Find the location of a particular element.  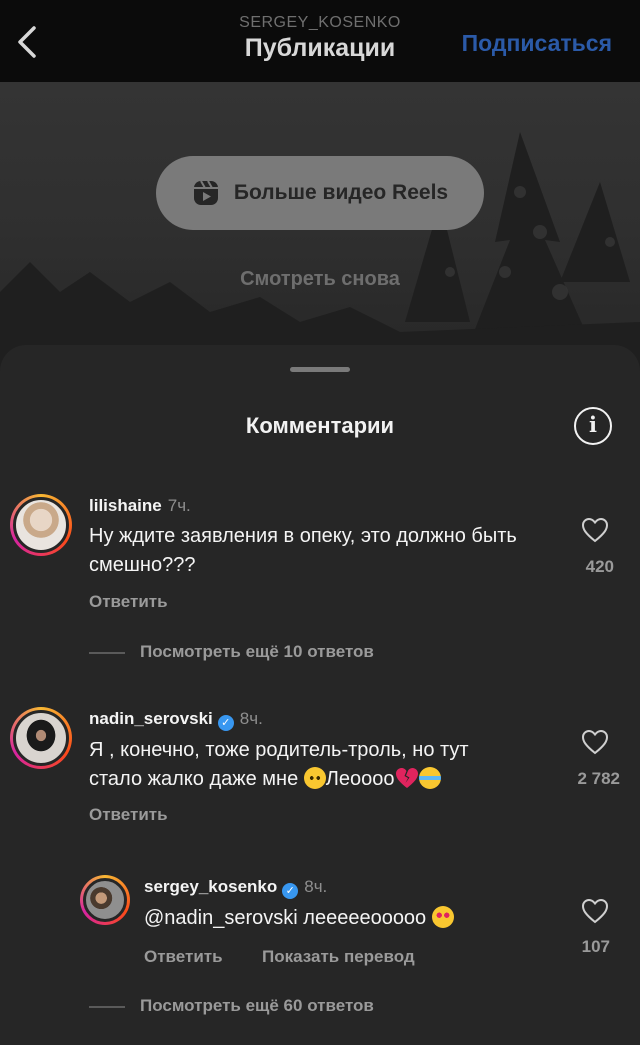

heart-eyes-face-emoji-icon is located at coordinates (442, 917).